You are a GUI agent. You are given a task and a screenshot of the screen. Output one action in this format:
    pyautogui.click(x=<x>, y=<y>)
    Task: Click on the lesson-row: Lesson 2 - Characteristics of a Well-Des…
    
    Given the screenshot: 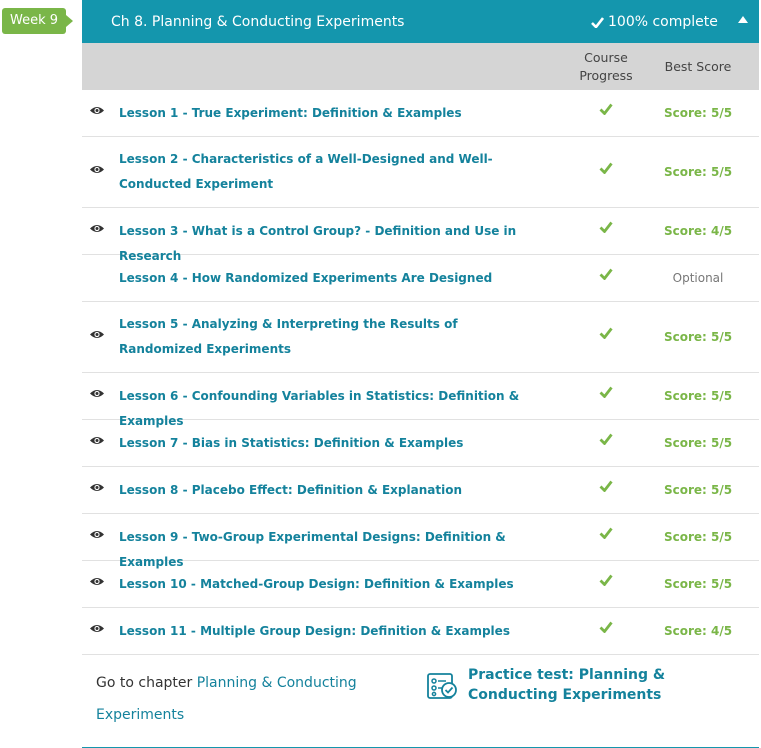 What is the action you would take?
    pyautogui.click(x=420, y=172)
    